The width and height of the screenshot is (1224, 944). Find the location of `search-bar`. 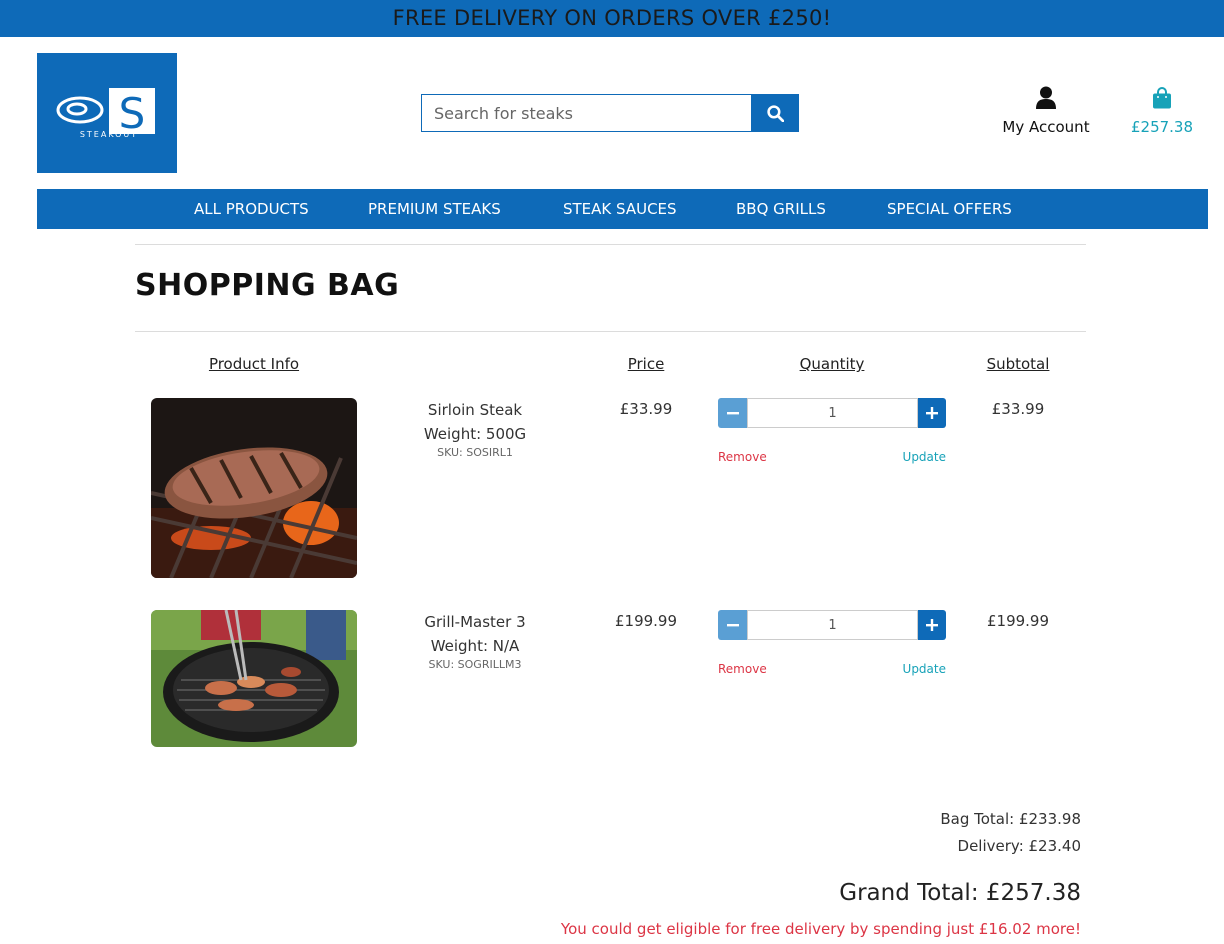

search-bar is located at coordinates (610, 113).